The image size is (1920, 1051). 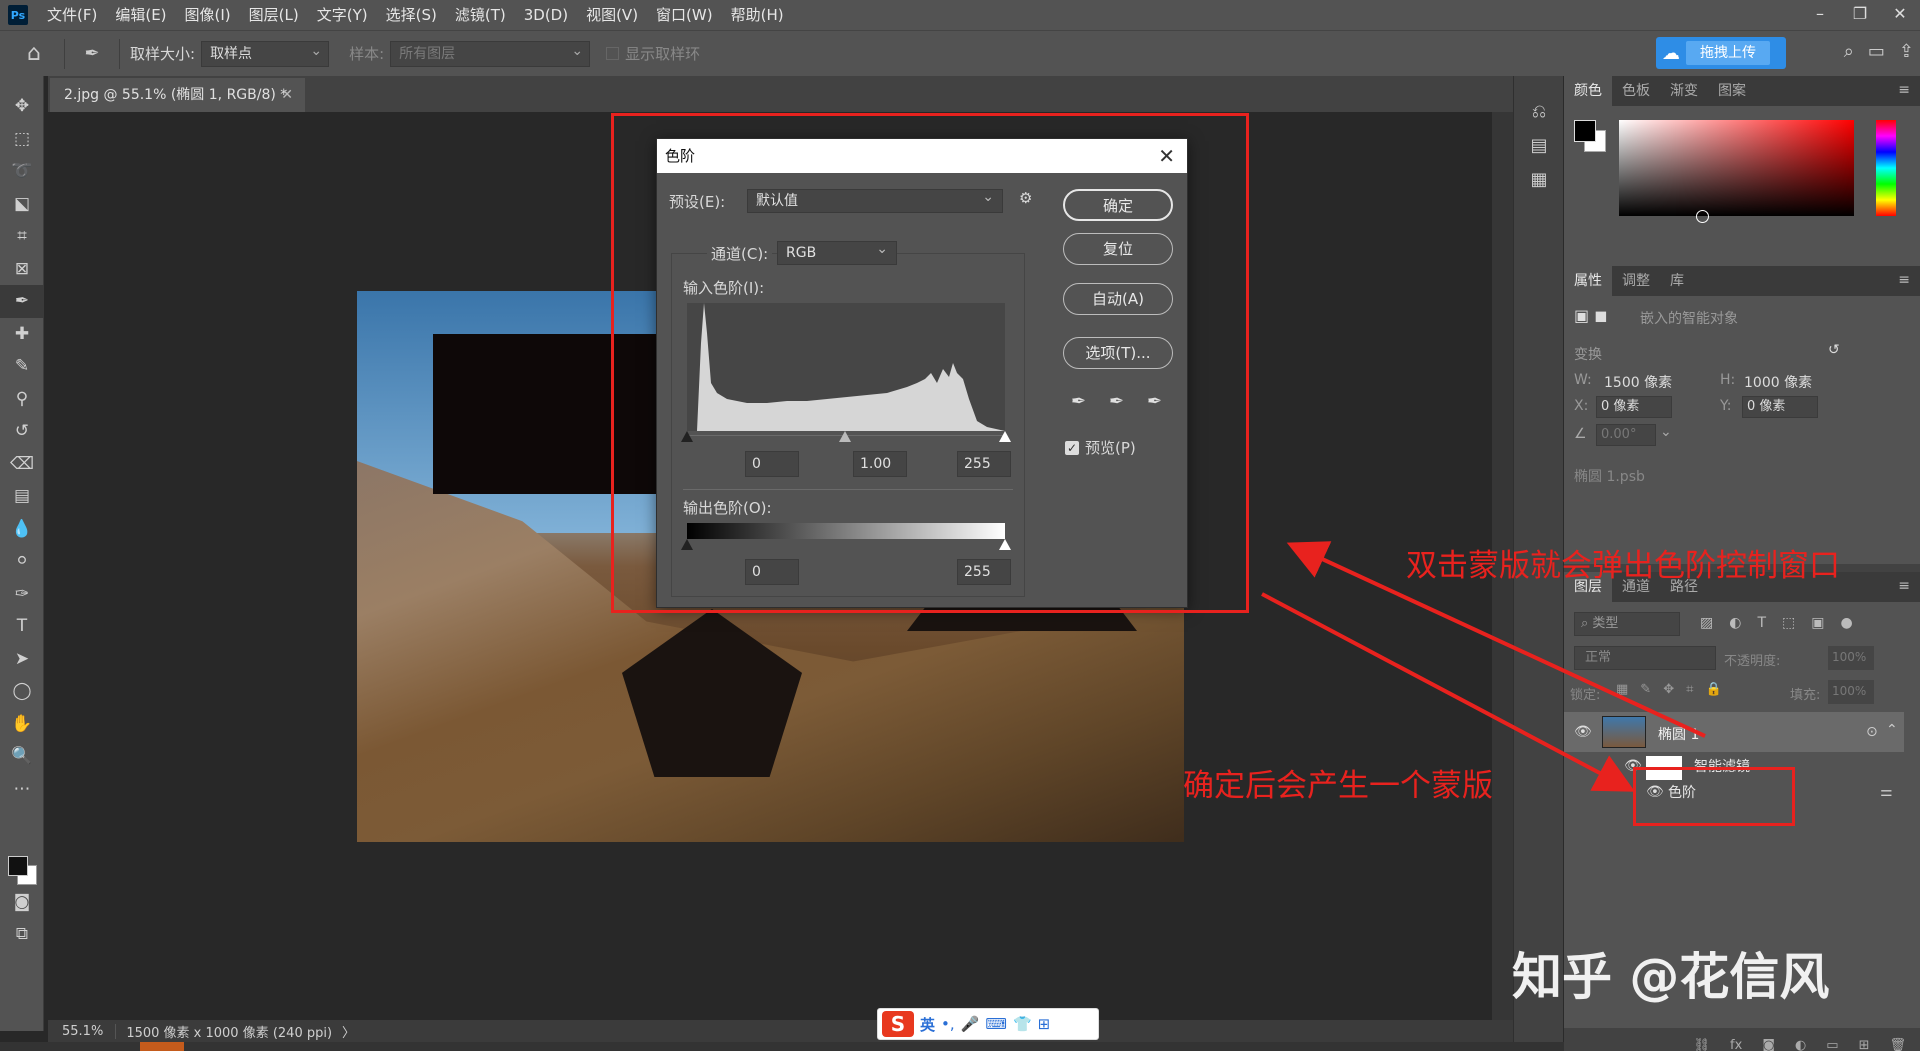 What do you see at coordinates (348, 1031) in the screenshot?
I see `chevron-right-icon: 〉` at bounding box center [348, 1031].